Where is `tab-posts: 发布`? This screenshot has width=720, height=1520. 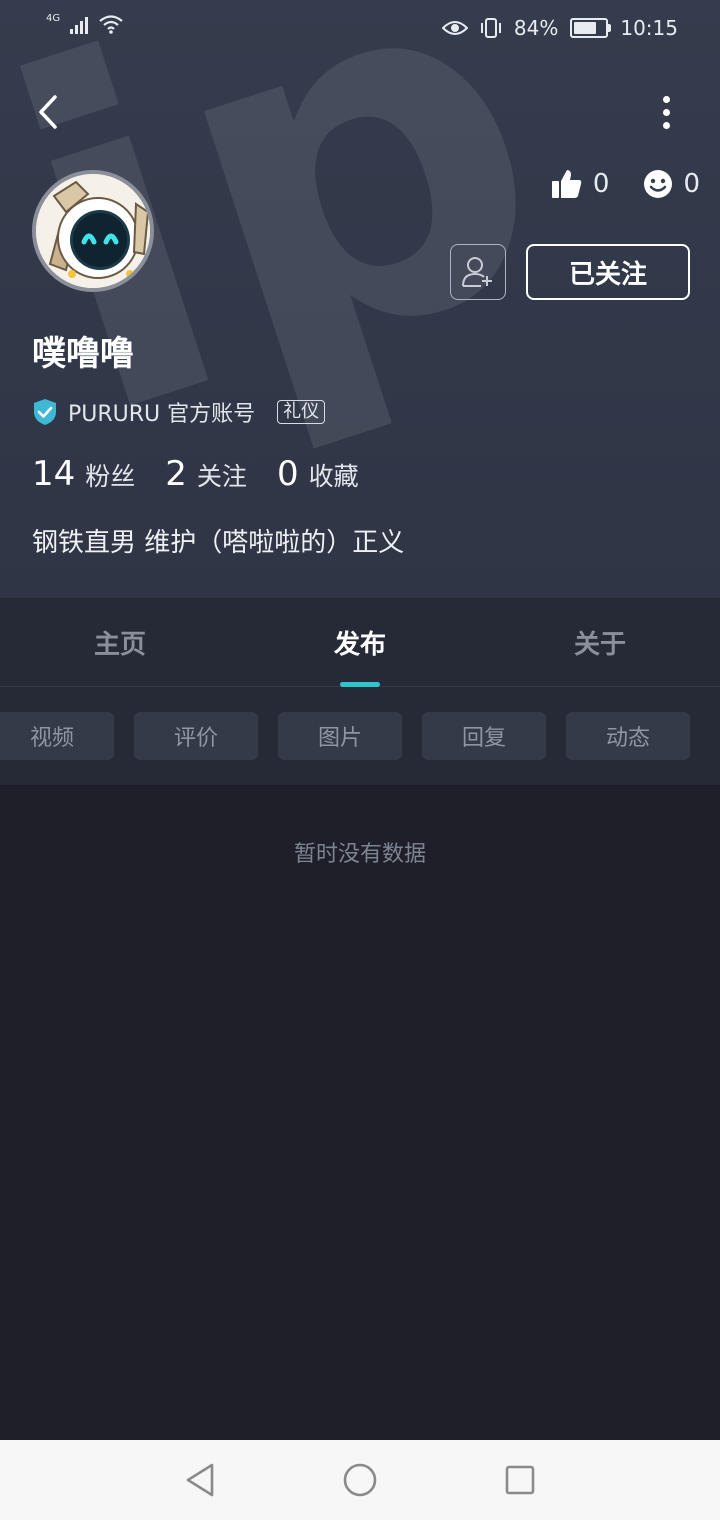 tab-posts: 发布 is located at coordinates (360, 642).